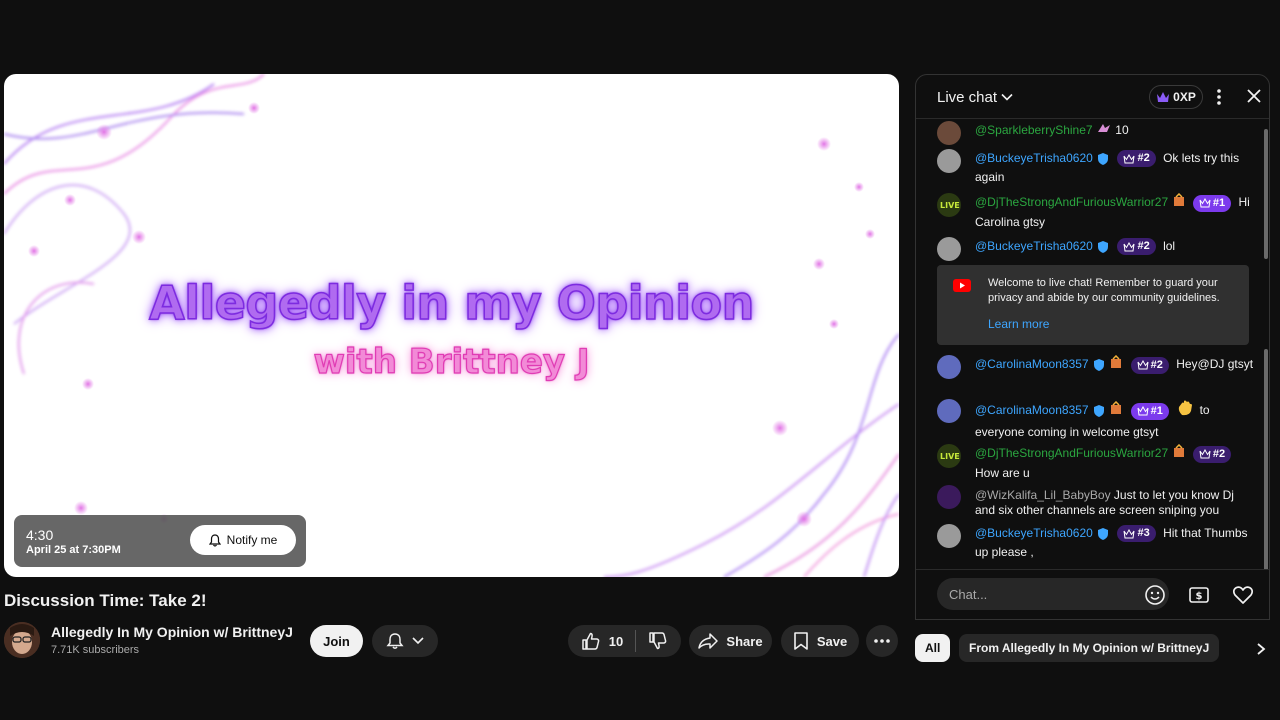 This screenshot has width=1280, height=720. What do you see at coordinates (1215, 364) in the screenshot?
I see `message-text: Hey@DJ gtsyt` at bounding box center [1215, 364].